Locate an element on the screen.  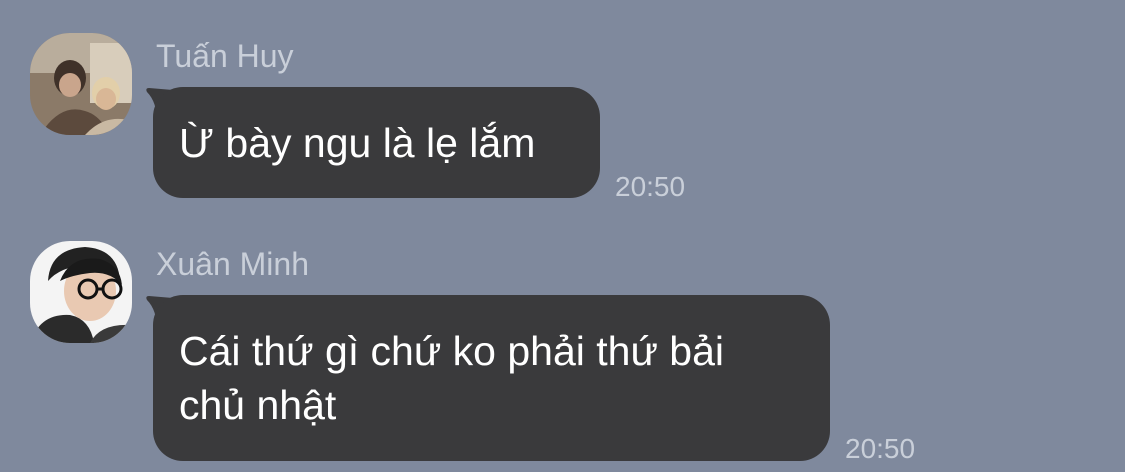
message-line: Cái thứ gì chứ ko phải thứ bải is located at coordinates (452, 351).